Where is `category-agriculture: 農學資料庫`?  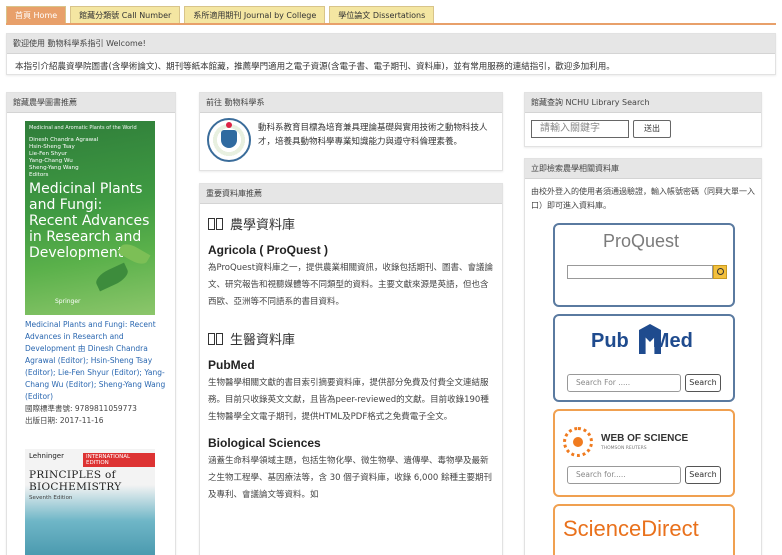 category-agriculture: 農學資料庫 is located at coordinates (351, 223).